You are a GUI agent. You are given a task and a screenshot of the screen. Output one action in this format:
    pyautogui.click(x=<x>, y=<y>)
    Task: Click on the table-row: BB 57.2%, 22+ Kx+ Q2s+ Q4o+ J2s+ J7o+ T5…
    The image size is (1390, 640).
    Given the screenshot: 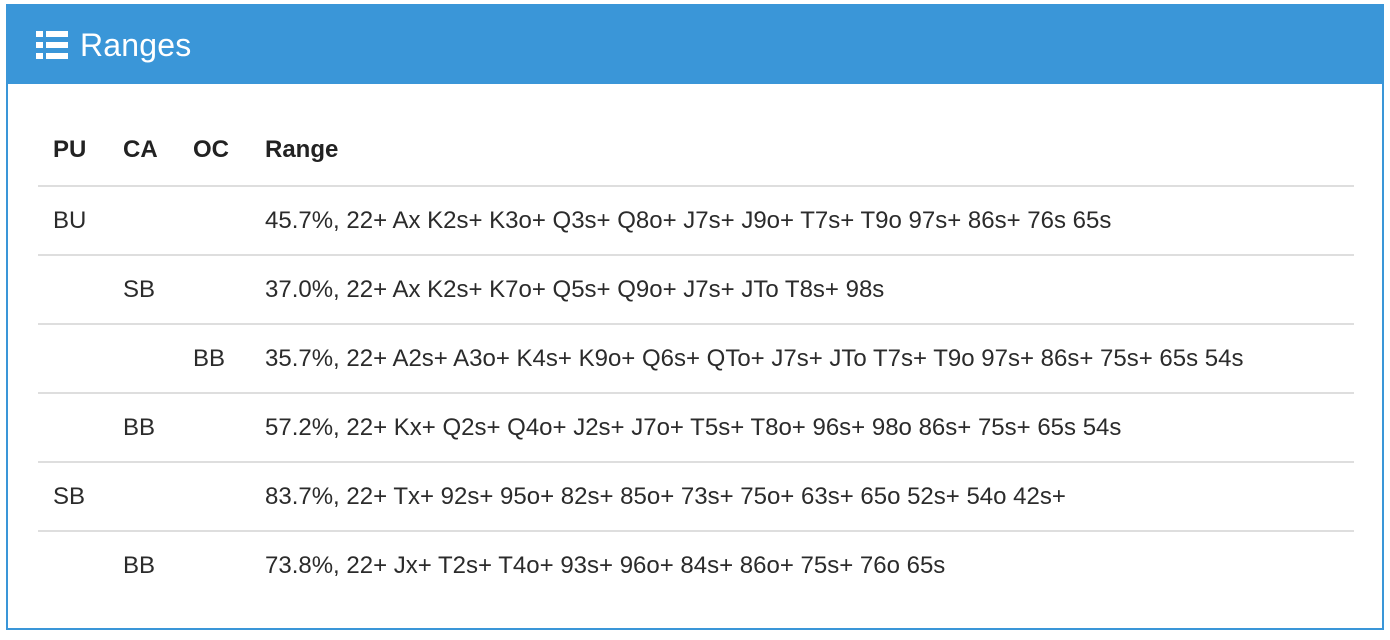 What is the action you would take?
    pyautogui.click(x=696, y=427)
    